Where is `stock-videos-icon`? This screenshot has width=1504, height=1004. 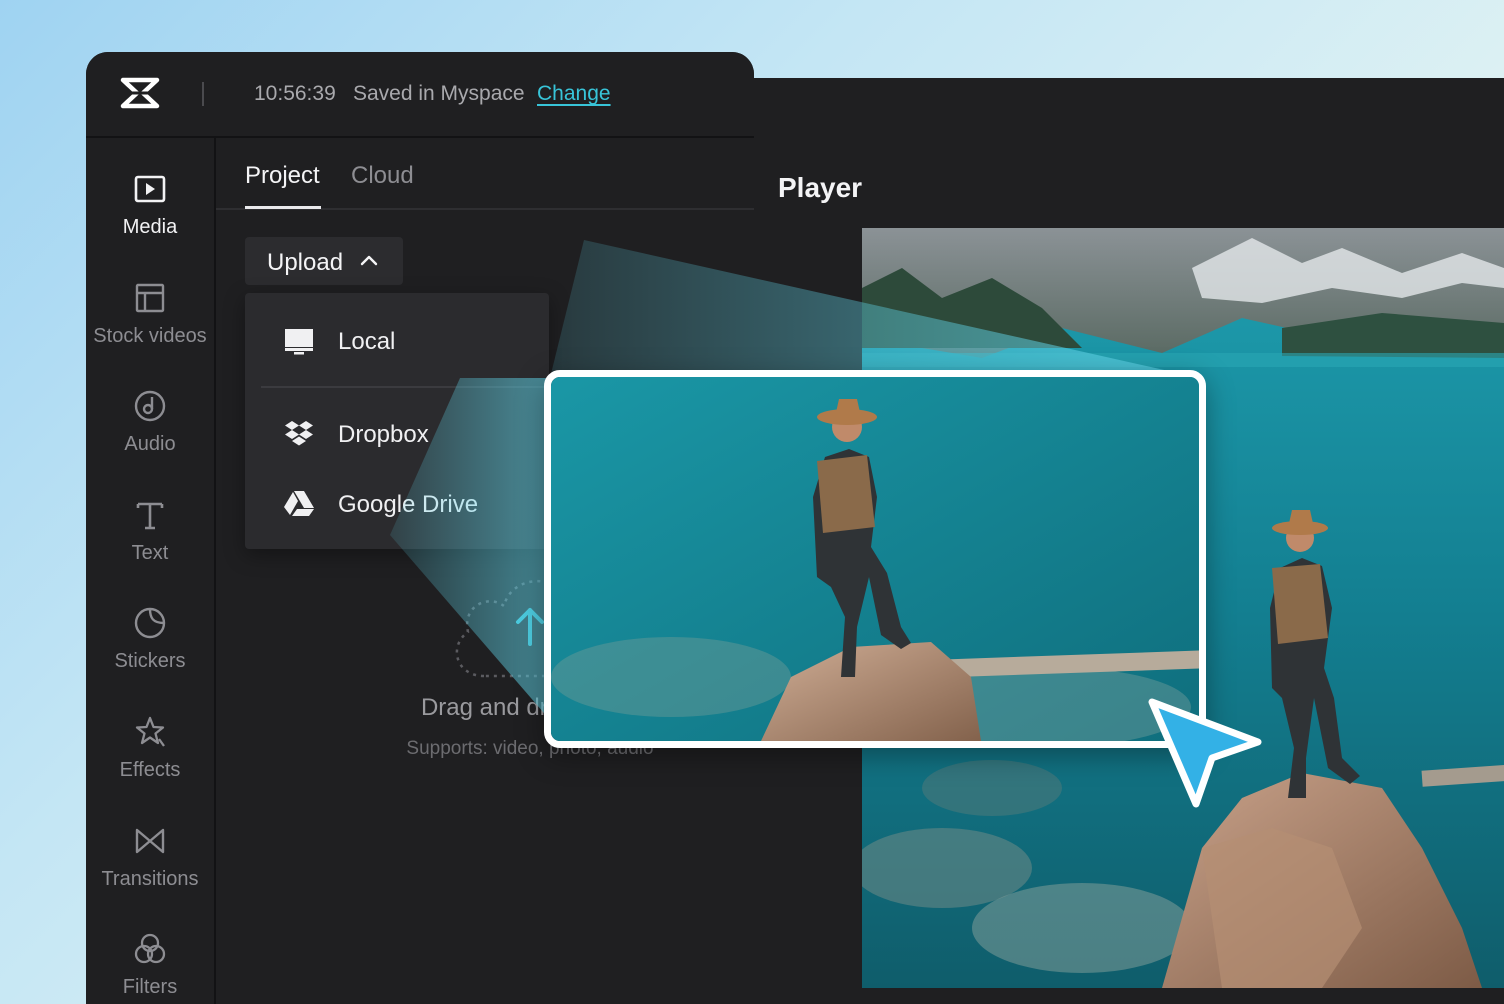
stock-videos-icon is located at coordinates (150, 298).